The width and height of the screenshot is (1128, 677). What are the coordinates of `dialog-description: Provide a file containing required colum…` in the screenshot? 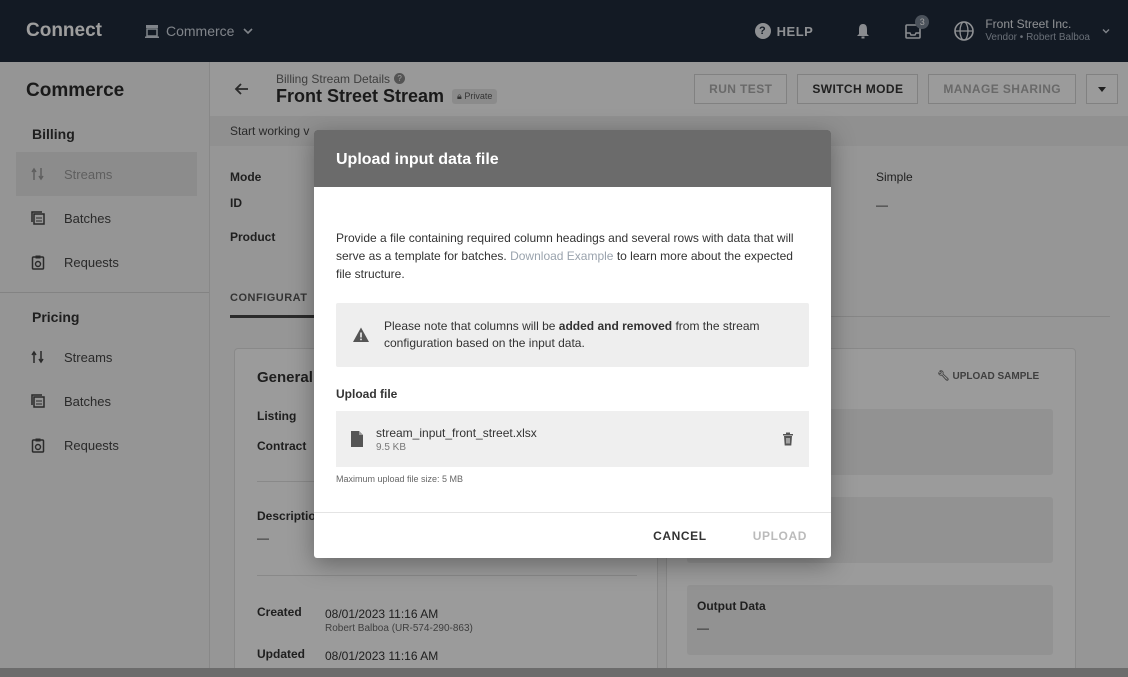 It's located at (572, 256).